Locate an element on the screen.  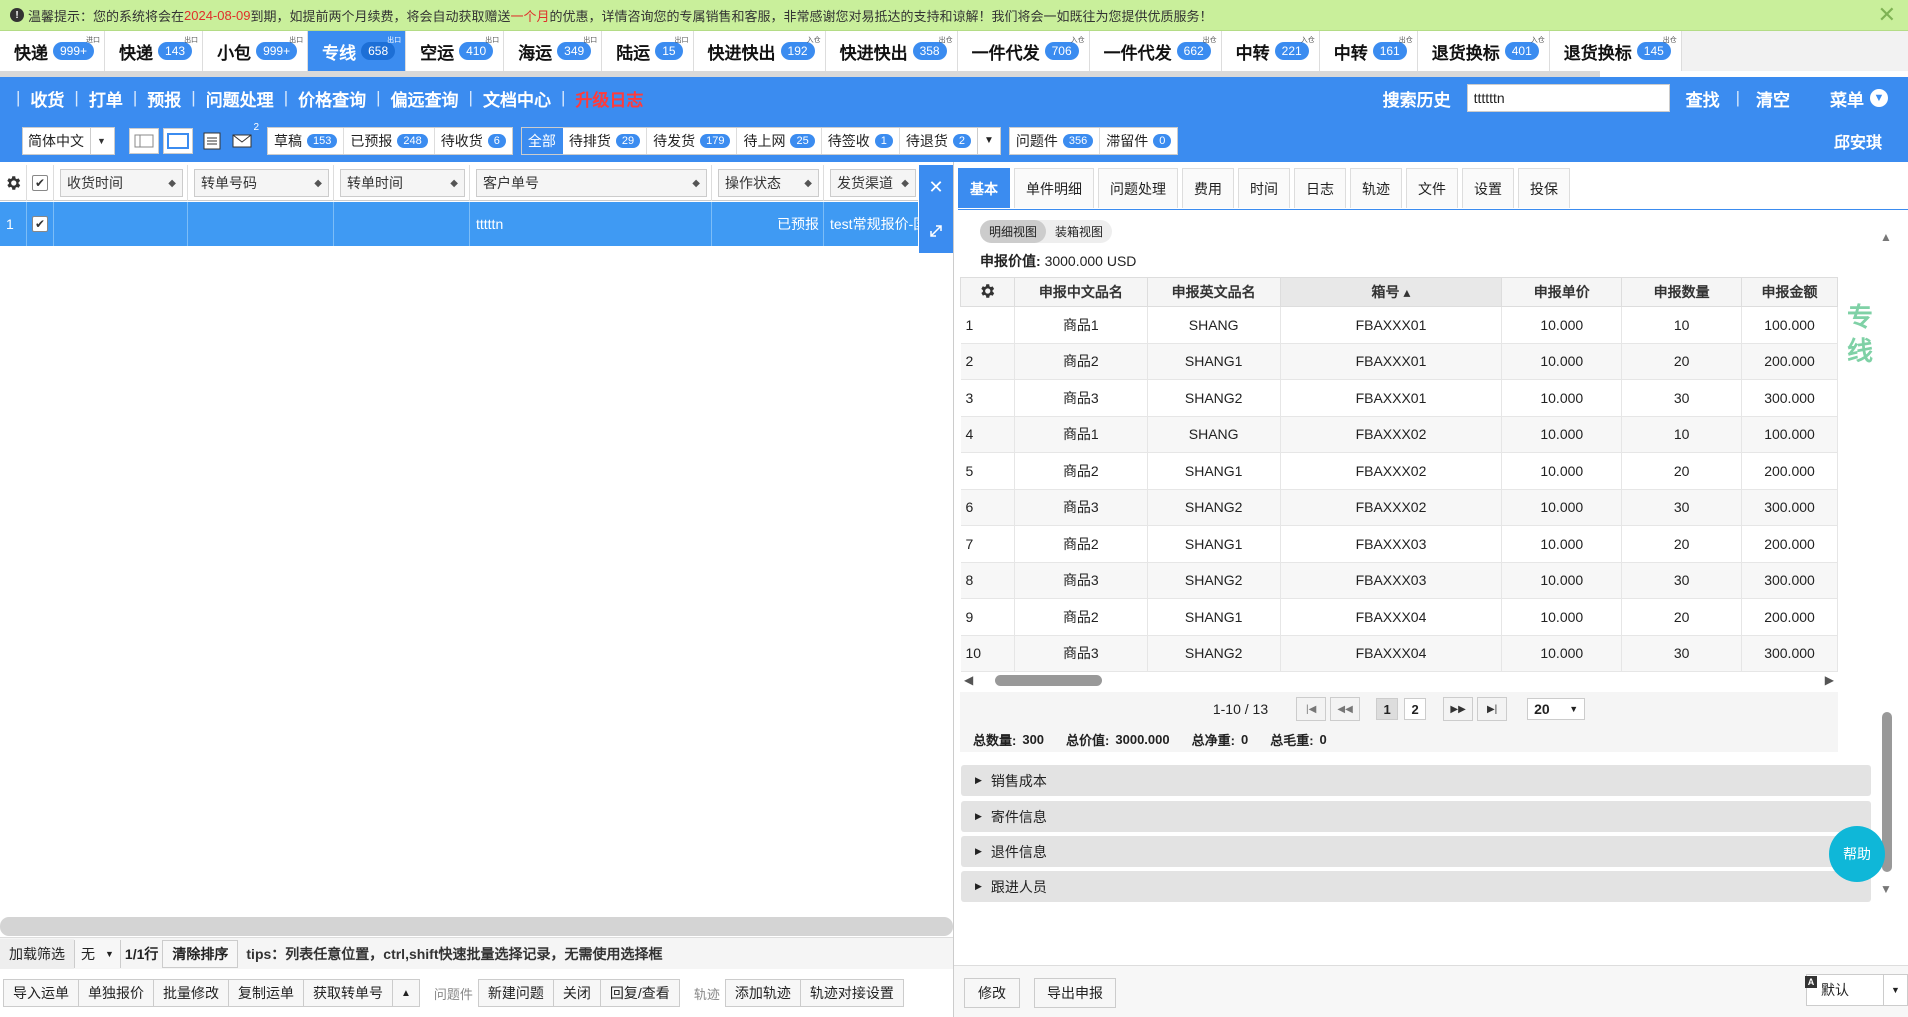
scroll-left-icon: ◀ is located at coordinates (968, 680).